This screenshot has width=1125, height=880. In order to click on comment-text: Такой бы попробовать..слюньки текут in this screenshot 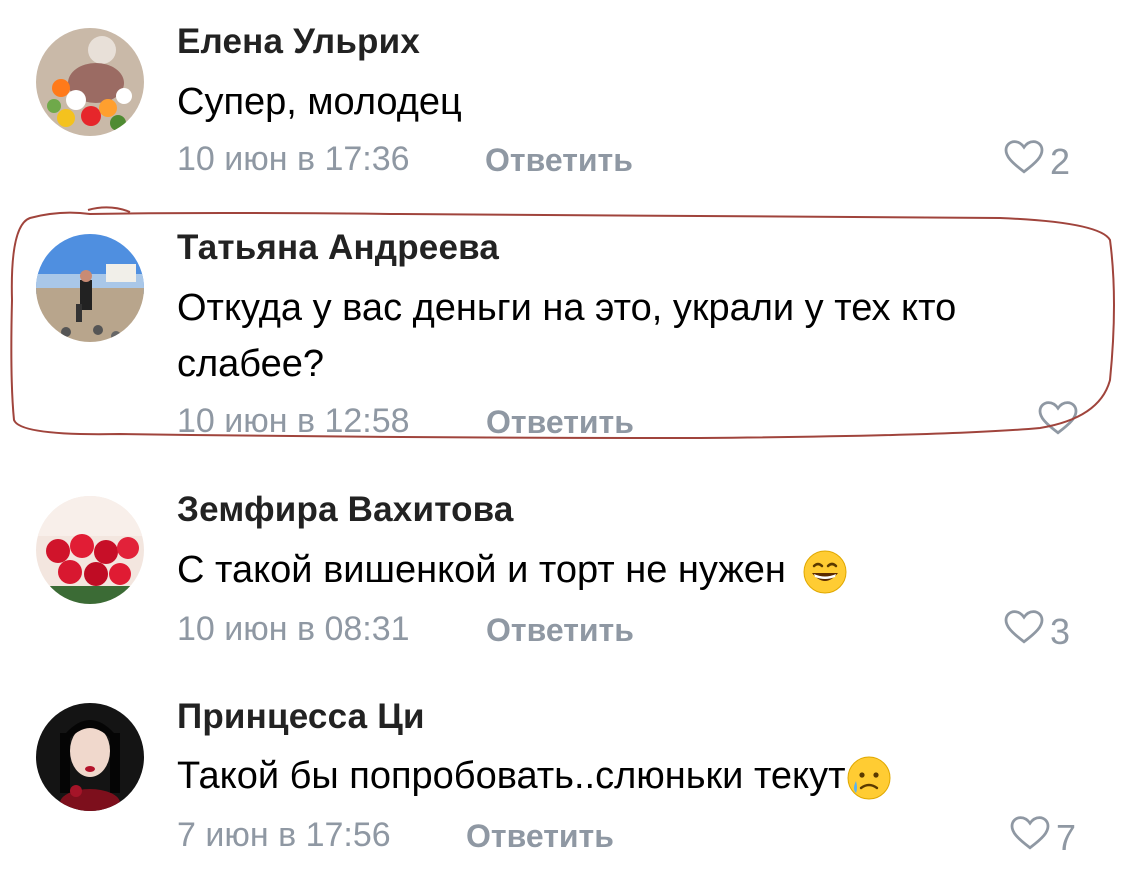, I will do `click(637, 776)`.